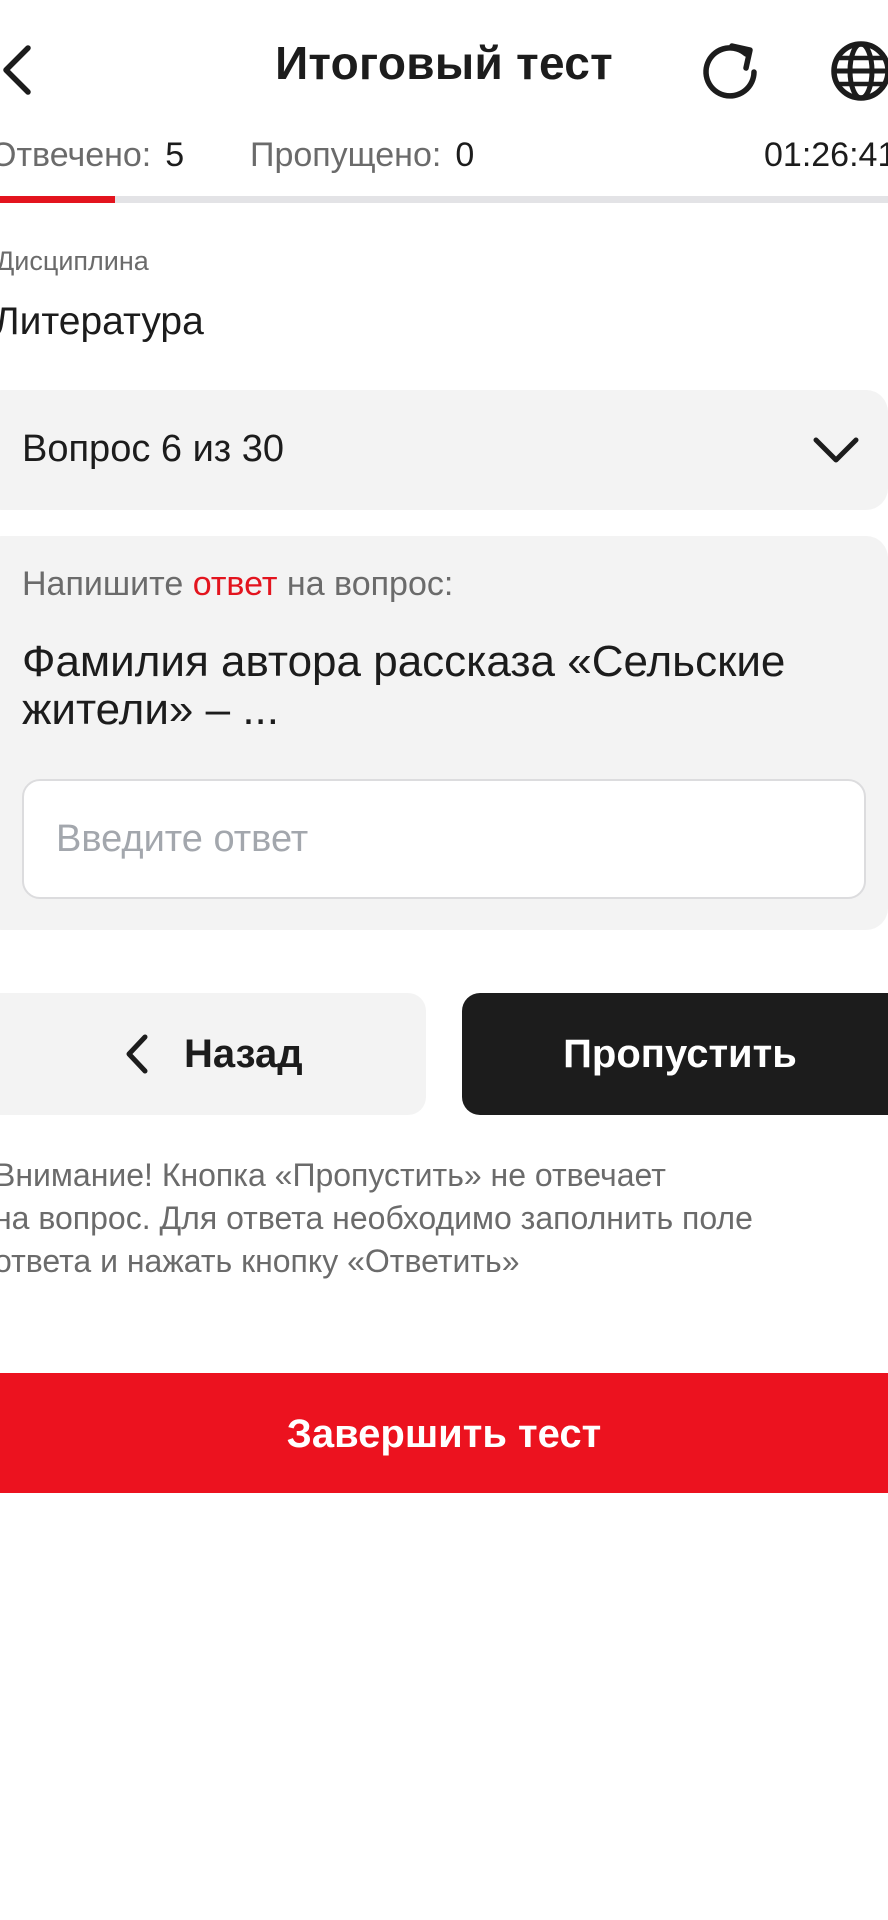  I want to click on chevron-down-icon, so click(836, 450).